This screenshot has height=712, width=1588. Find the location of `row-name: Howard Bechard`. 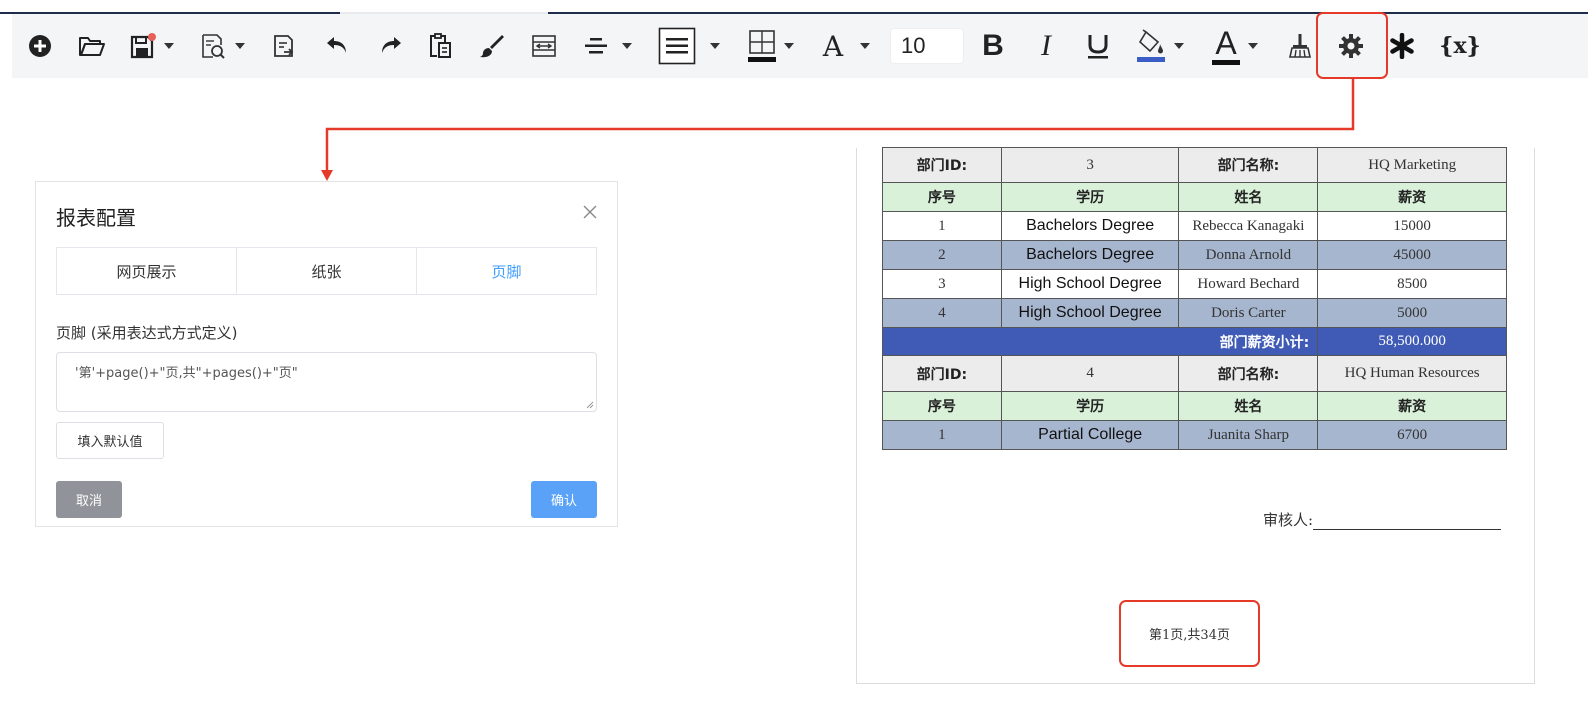

row-name: Howard Bechard is located at coordinates (1248, 284).